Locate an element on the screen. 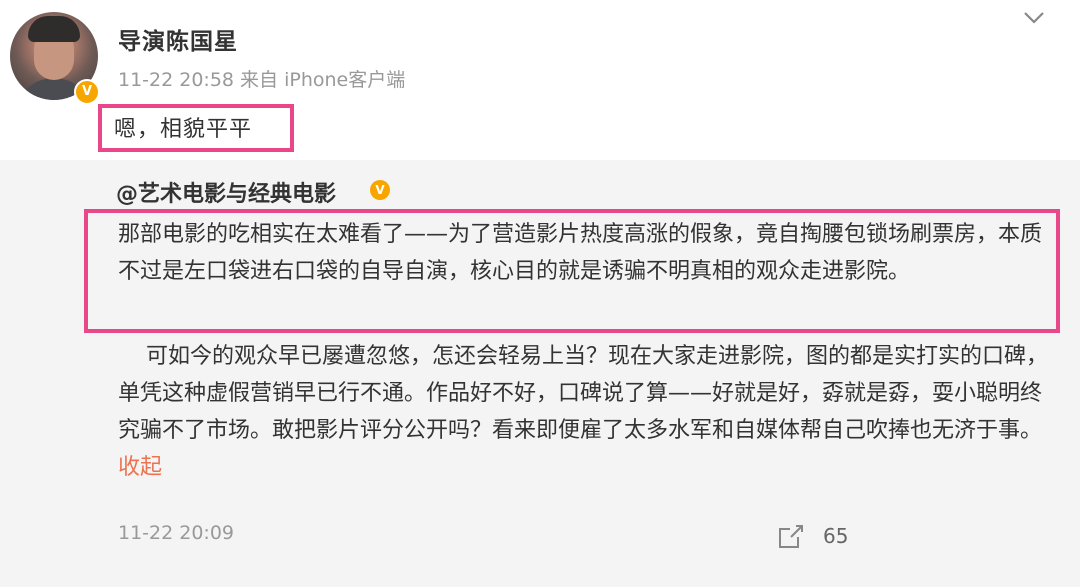 This screenshot has width=1080, height=587. collapse-link: 收起 is located at coordinates (140, 467).